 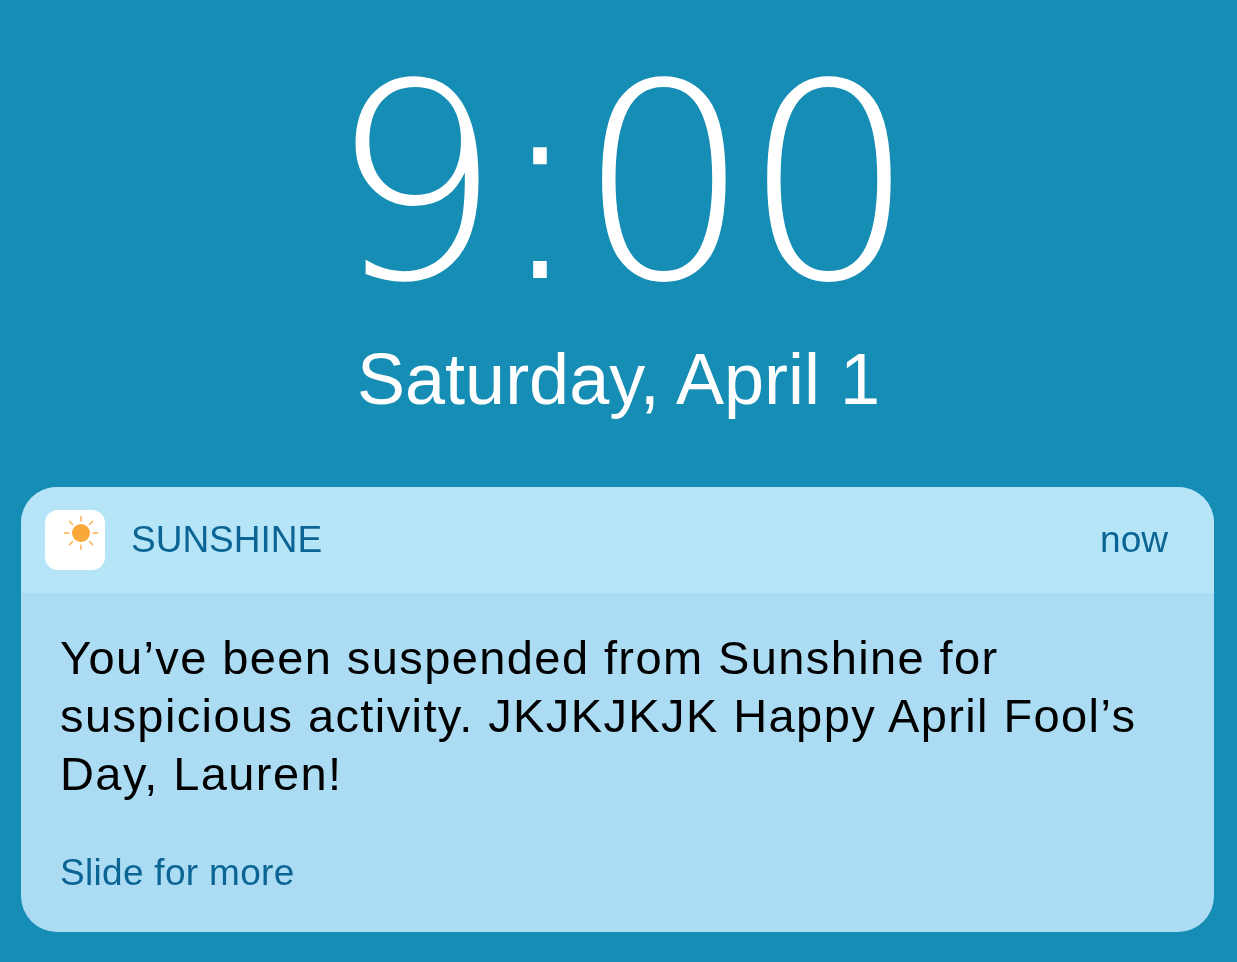 I want to click on sun-icon, so click(x=75, y=540).